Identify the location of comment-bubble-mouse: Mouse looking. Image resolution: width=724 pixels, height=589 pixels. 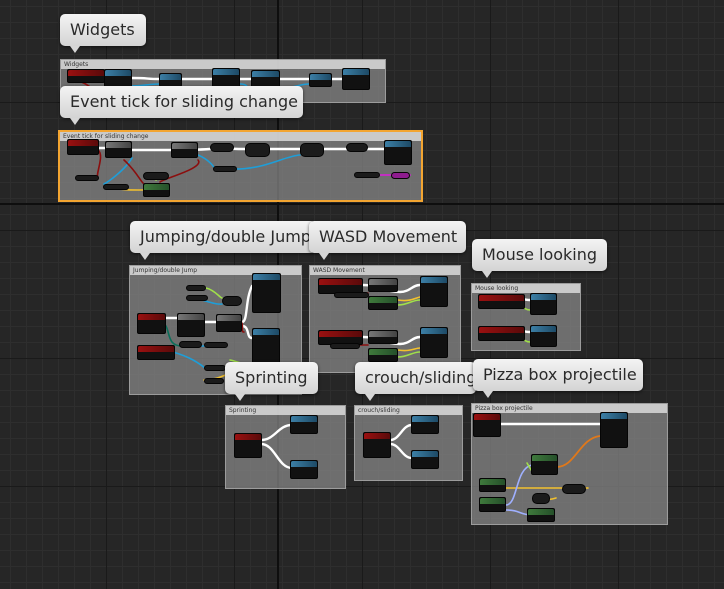
(539, 258).